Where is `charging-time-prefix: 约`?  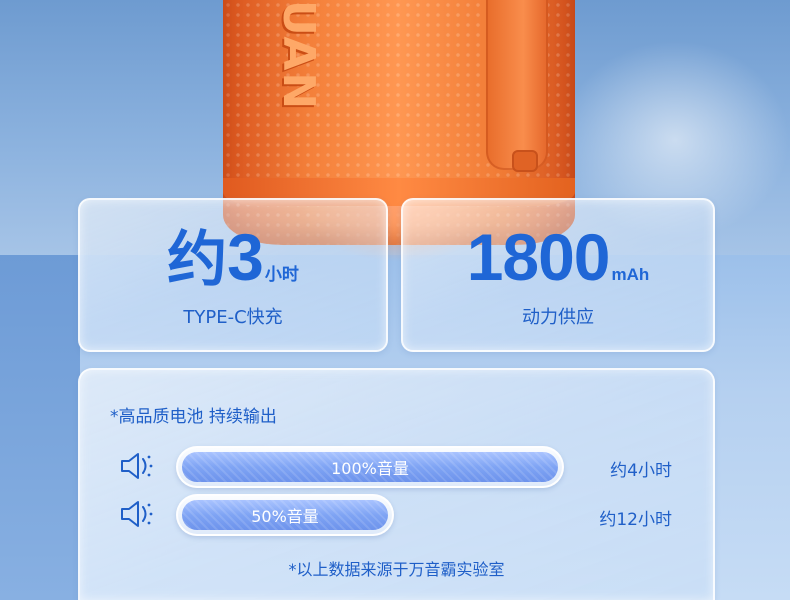 charging-time-prefix: 约 is located at coordinates (197, 260).